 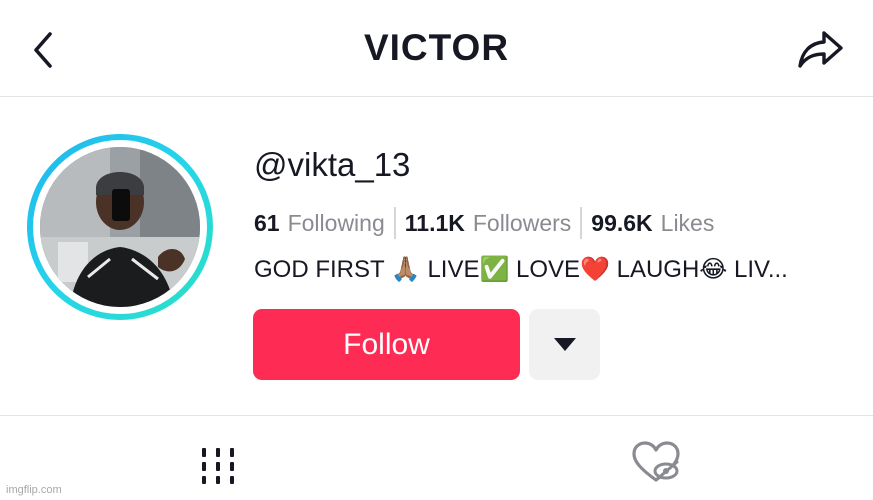 I want to click on tab-videos, so click(x=218, y=465).